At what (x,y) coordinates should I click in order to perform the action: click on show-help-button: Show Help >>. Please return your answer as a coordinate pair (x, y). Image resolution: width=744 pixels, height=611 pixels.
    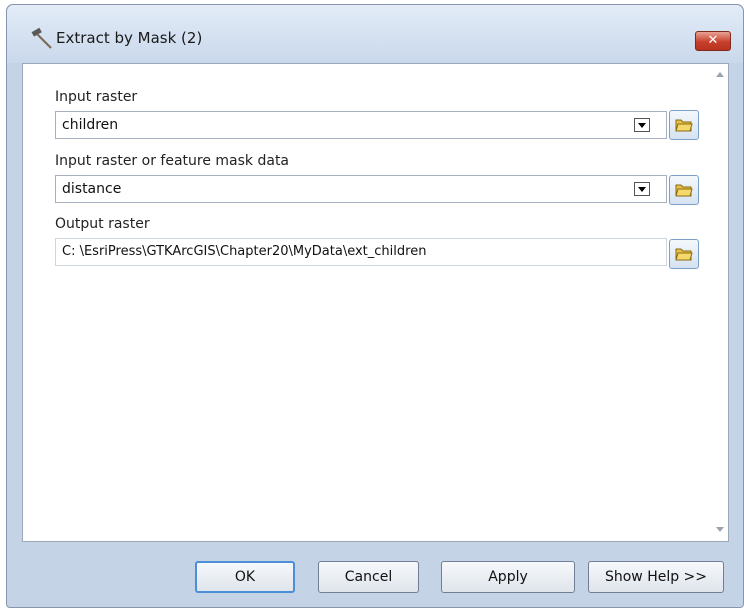
    Looking at the image, I should click on (656, 577).